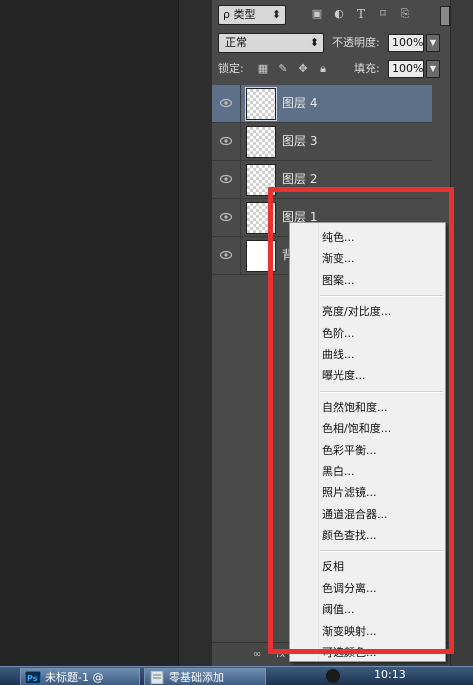 This screenshot has width=473, height=685. I want to click on layer-row: 图层 3, so click(322, 142).